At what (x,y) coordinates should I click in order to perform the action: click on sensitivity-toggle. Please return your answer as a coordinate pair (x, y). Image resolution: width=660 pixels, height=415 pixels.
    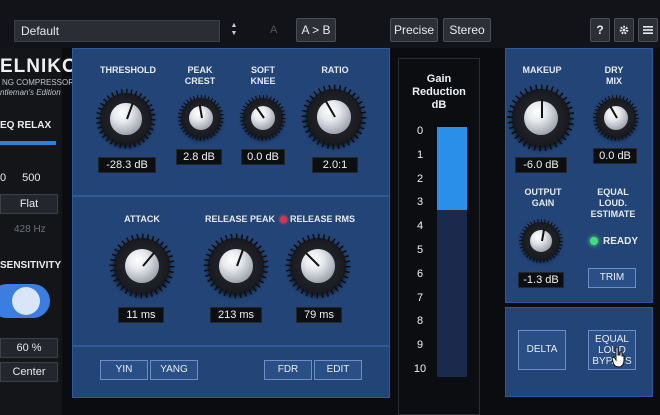
    Looking at the image, I should click on (25, 301).